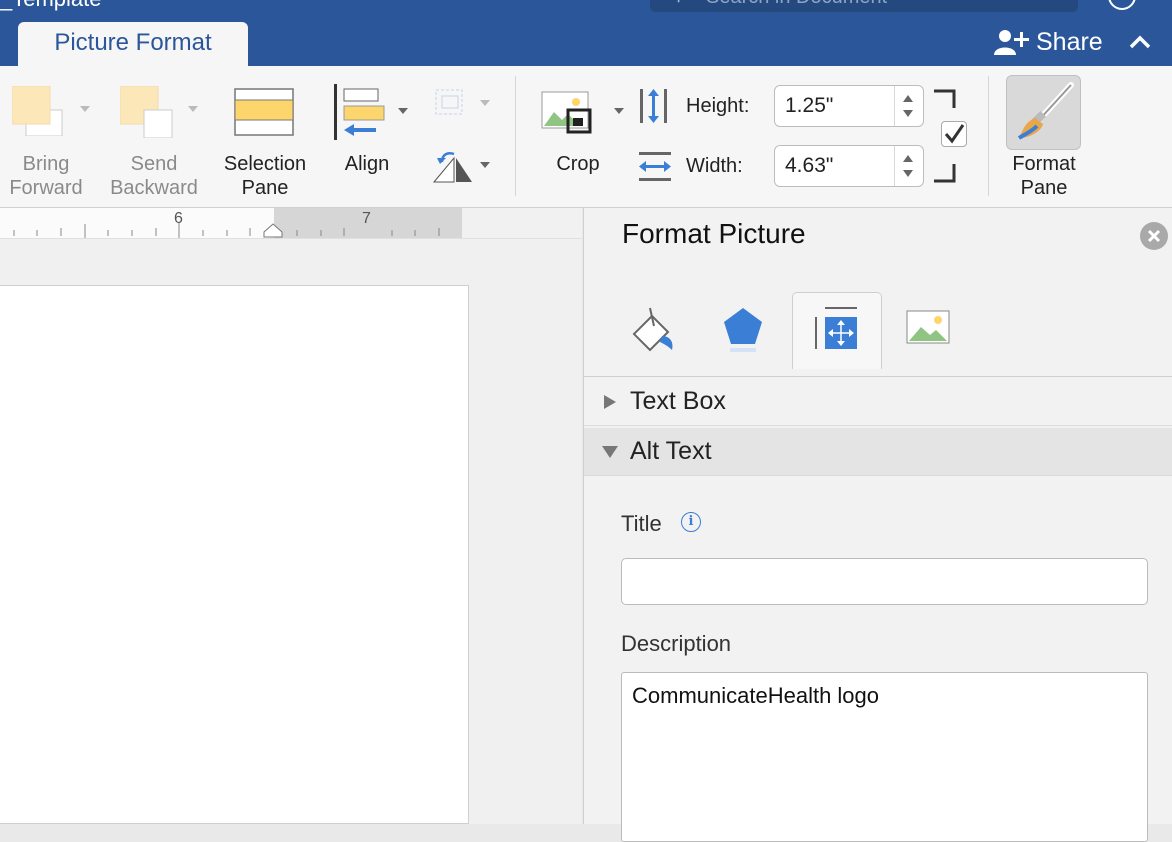 The width and height of the screenshot is (1172, 842). I want to click on size-properties-icon, so click(836, 328).